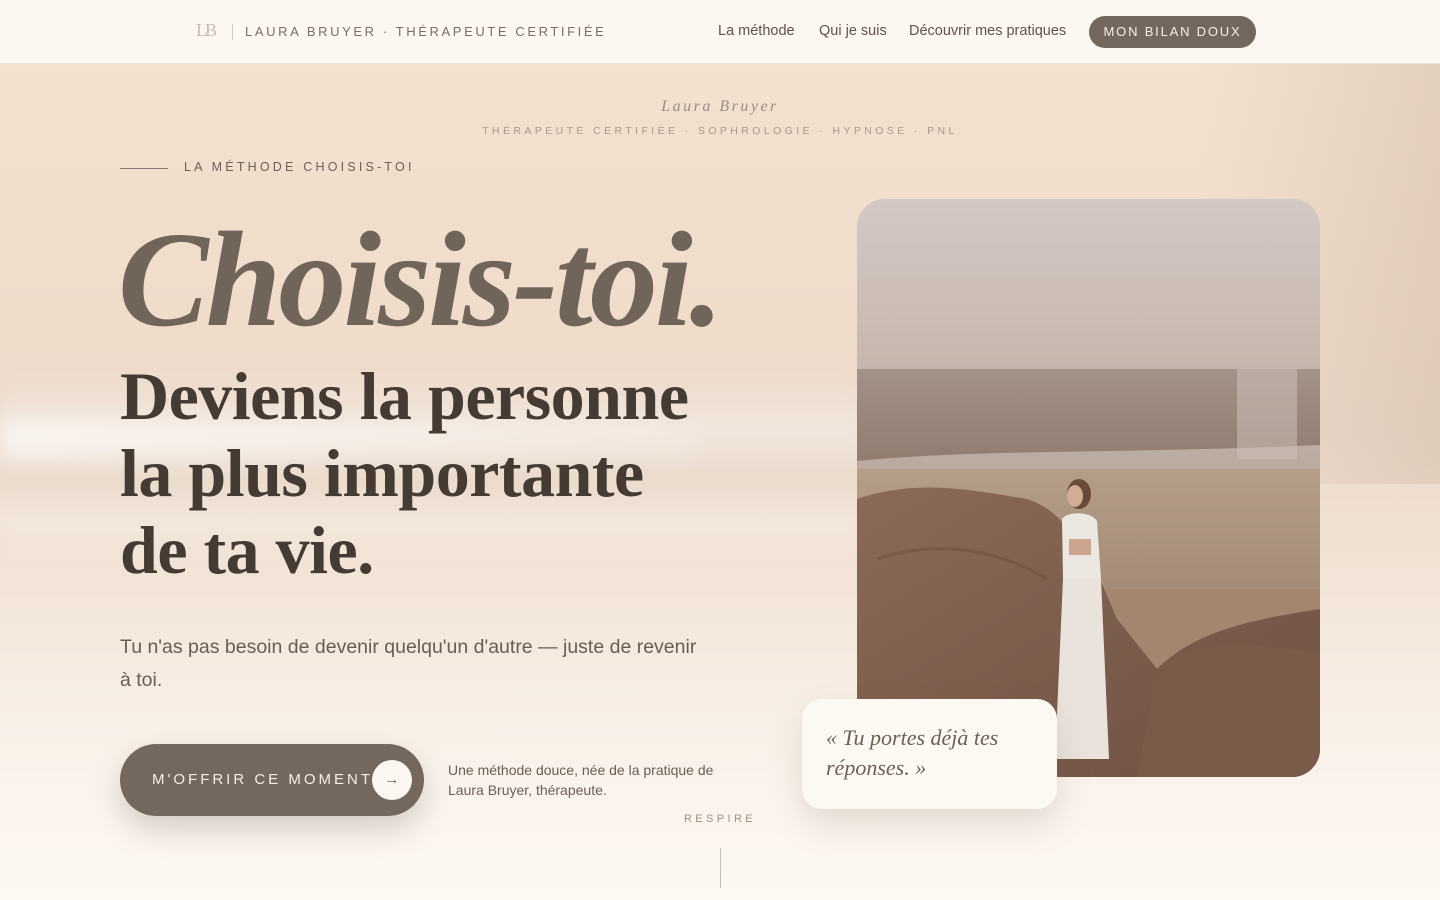  What do you see at coordinates (263, 779) in the screenshot?
I see `cta-label: M'OFFRIR CE MOMENT` at bounding box center [263, 779].